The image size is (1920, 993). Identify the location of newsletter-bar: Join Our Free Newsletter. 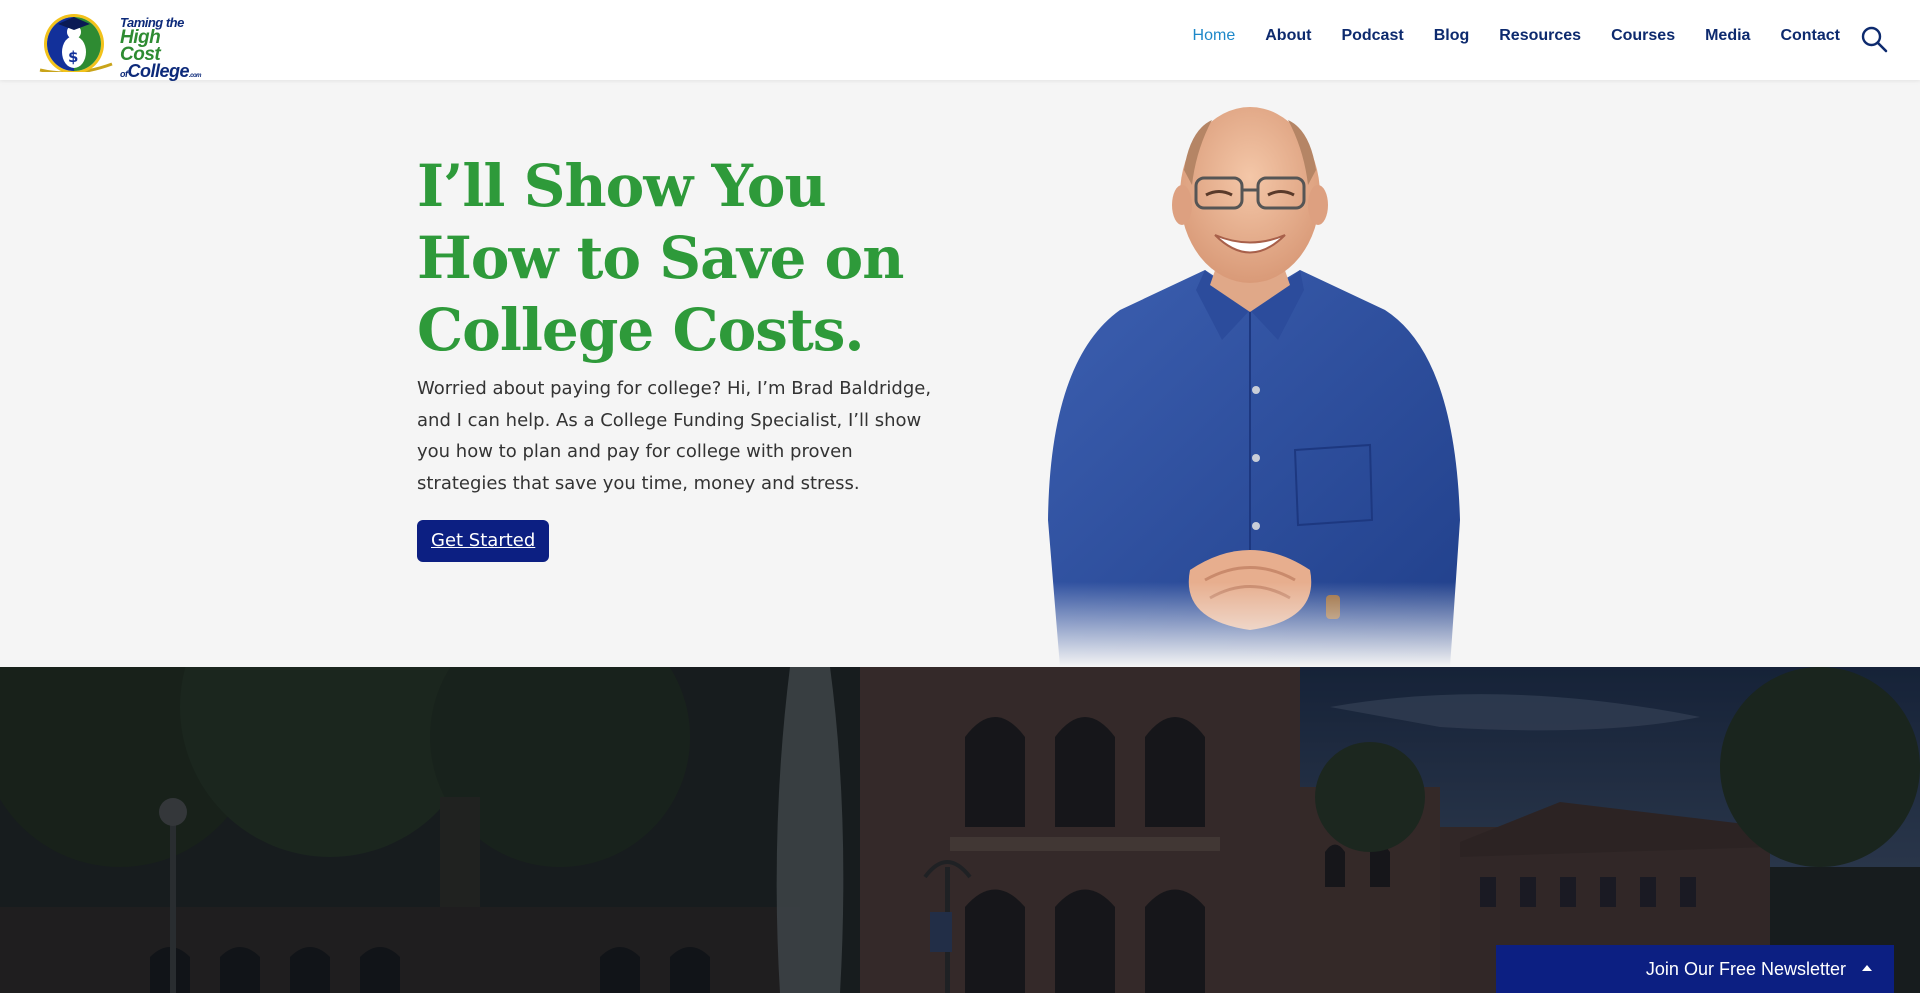
(1695, 969).